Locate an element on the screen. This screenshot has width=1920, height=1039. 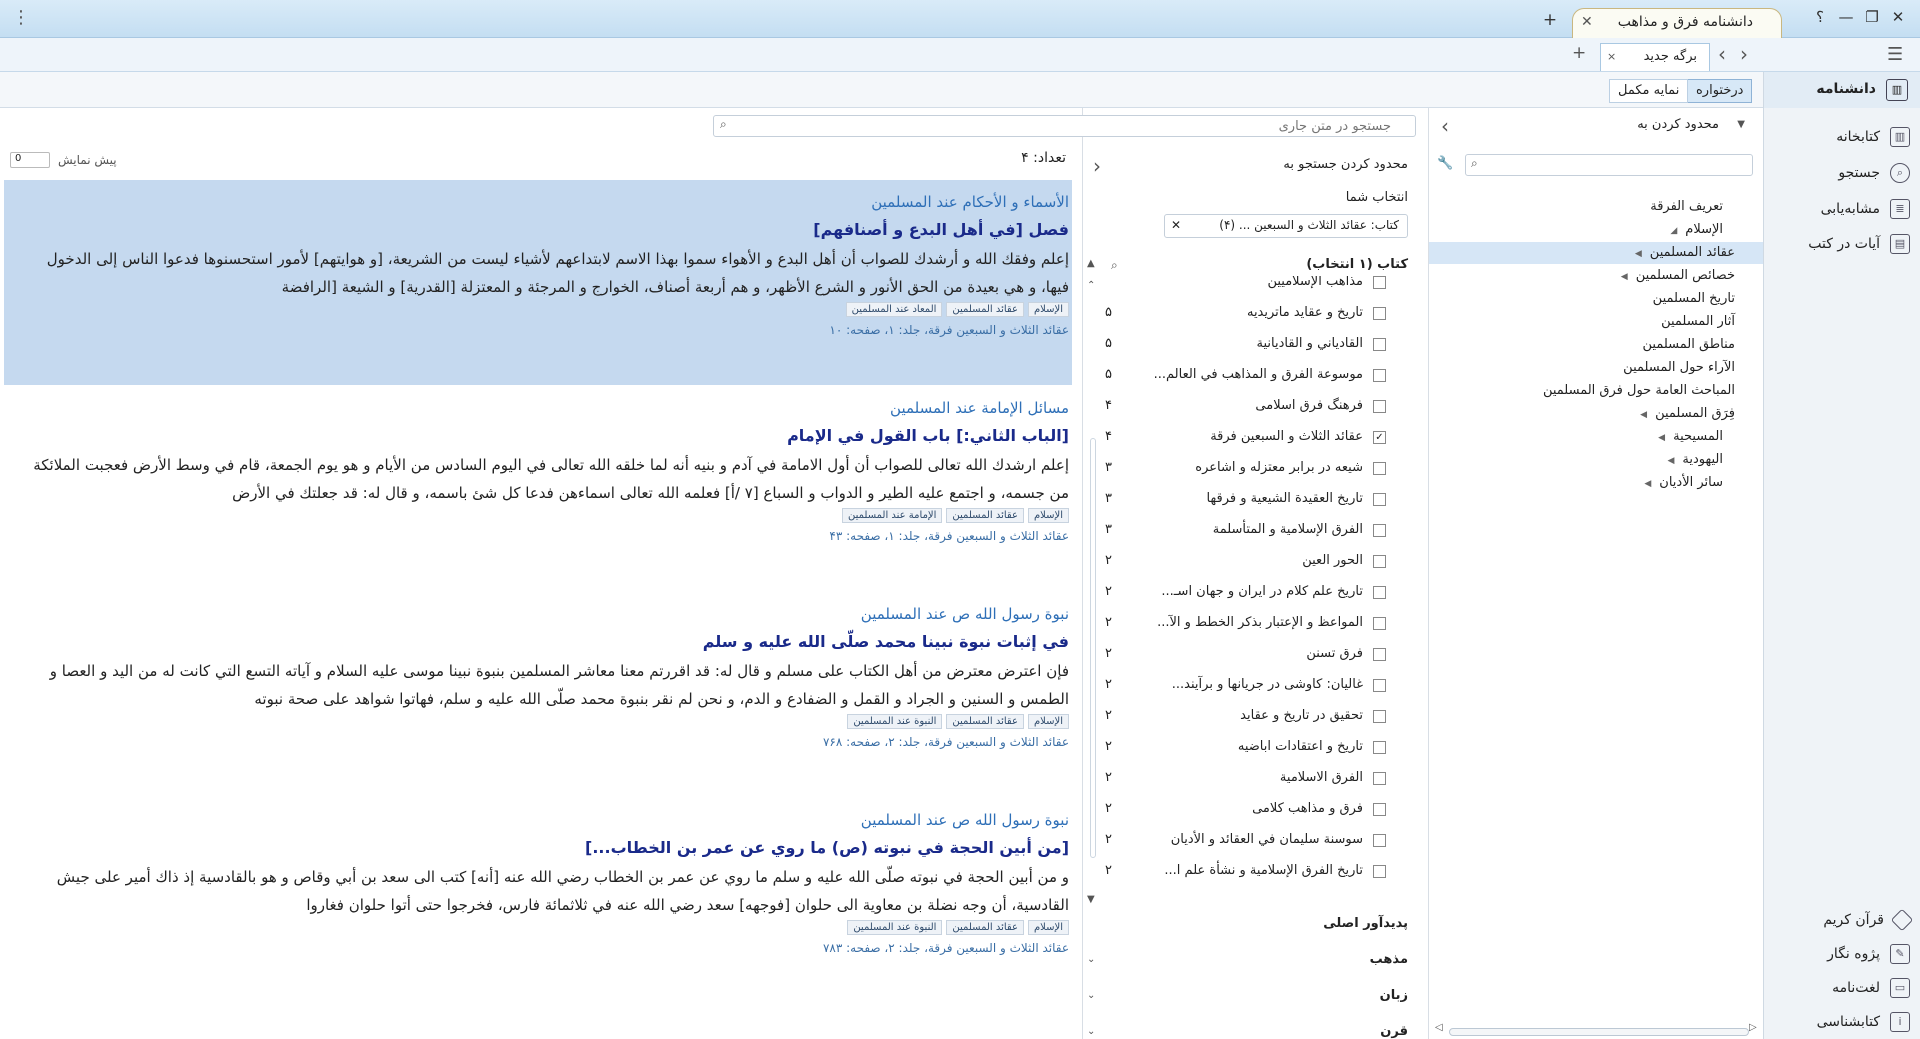
result-title: فصل [في أهل البدع و أصنافهم] is located at coordinates (941, 229).